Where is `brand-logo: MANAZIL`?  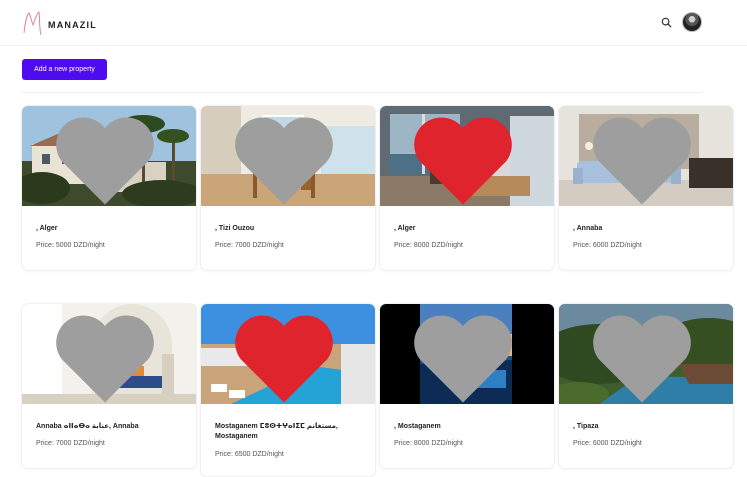
brand-logo: MANAZIL is located at coordinates (59, 23).